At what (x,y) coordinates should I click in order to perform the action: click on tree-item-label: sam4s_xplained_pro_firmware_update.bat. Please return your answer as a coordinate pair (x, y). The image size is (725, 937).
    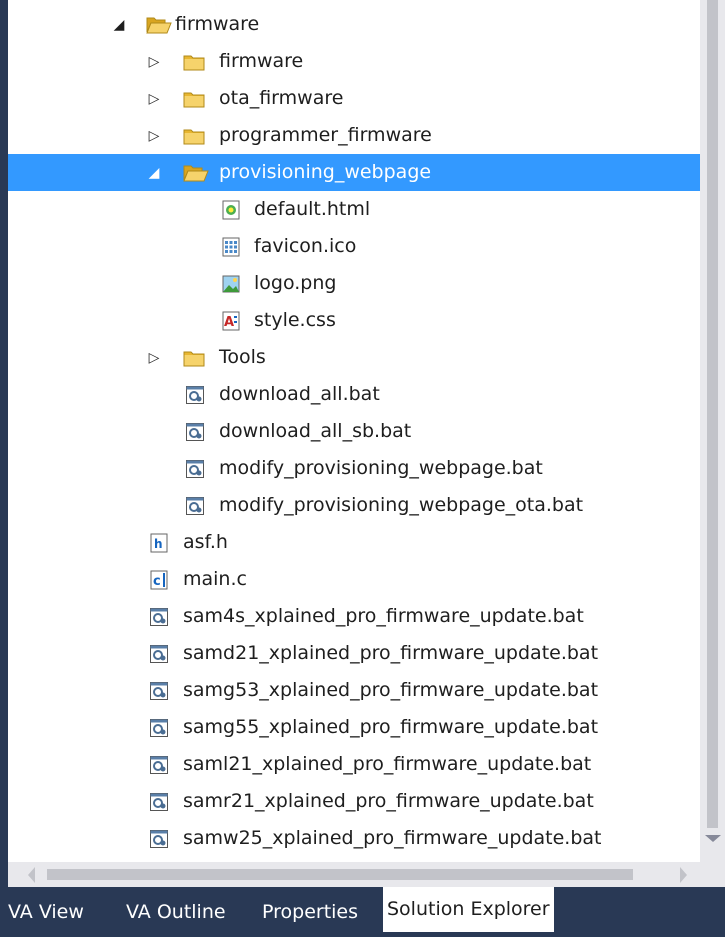
    Looking at the image, I should click on (383, 616).